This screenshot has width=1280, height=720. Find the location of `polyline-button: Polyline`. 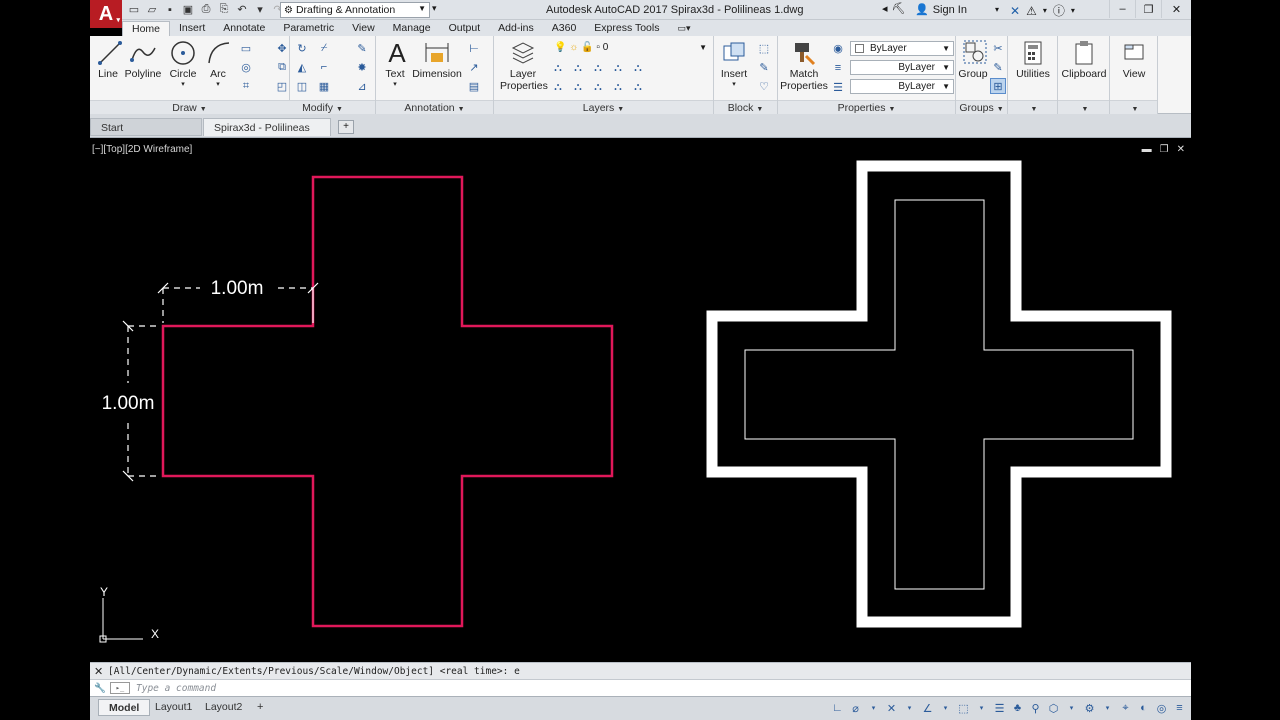

polyline-button: Polyline is located at coordinates (143, 59).